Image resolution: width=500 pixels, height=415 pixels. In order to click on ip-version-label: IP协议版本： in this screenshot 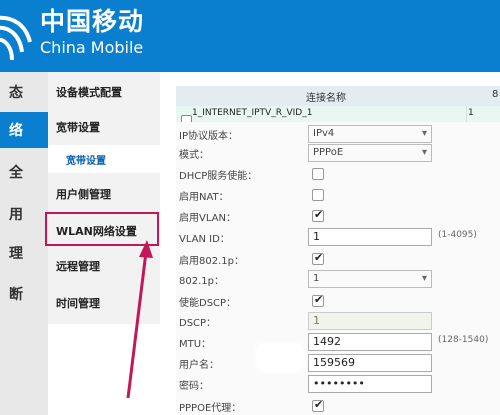, I will do `click(208, 136)`.